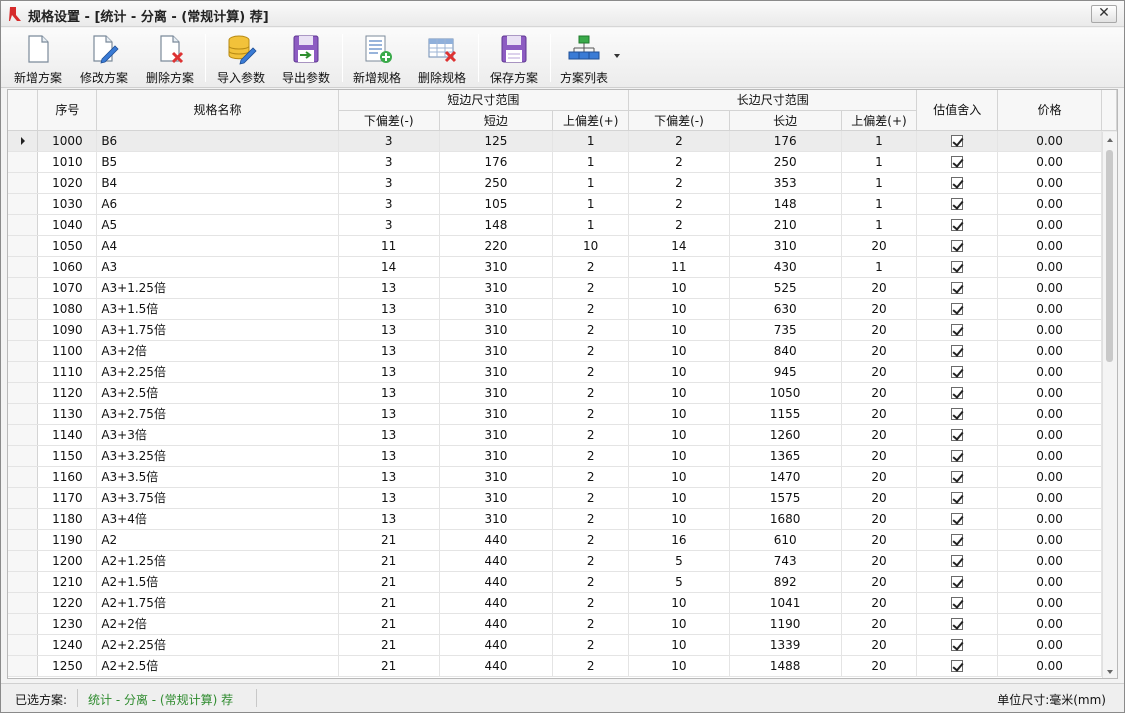 The image size is (1125, 713). What do you see at coordinates (217, 330) in the screenshot?
I see `cell-name: A3+1.75倍` at bounding box center [217, 330].